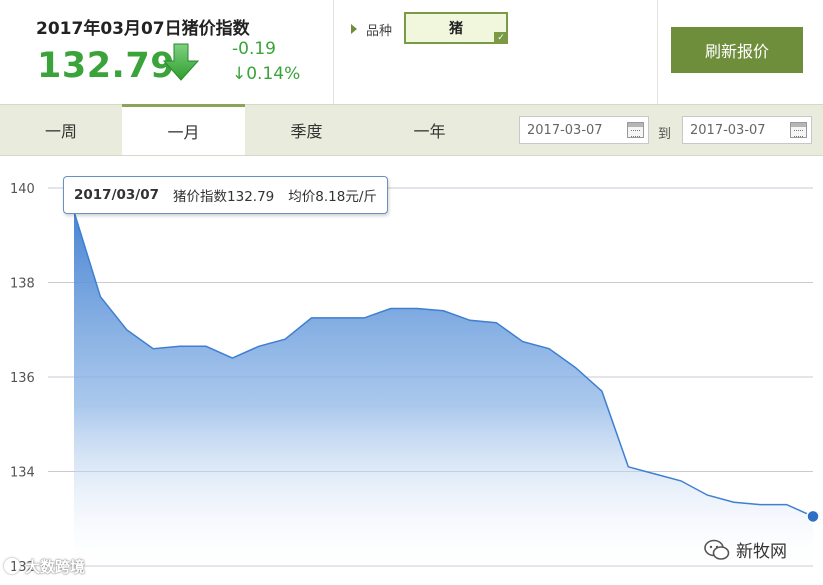 The width and height of the screenshot is (823, 585). Describe the element at coordinates (761, 552) in the screenshot. I see `watermark-right-text: 新牧网` at that location.